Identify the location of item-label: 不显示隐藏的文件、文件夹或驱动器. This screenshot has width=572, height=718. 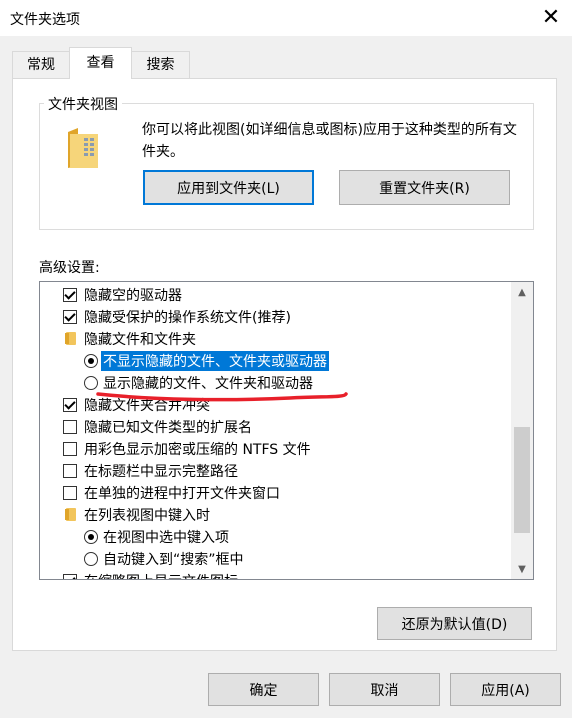
(215, 361).